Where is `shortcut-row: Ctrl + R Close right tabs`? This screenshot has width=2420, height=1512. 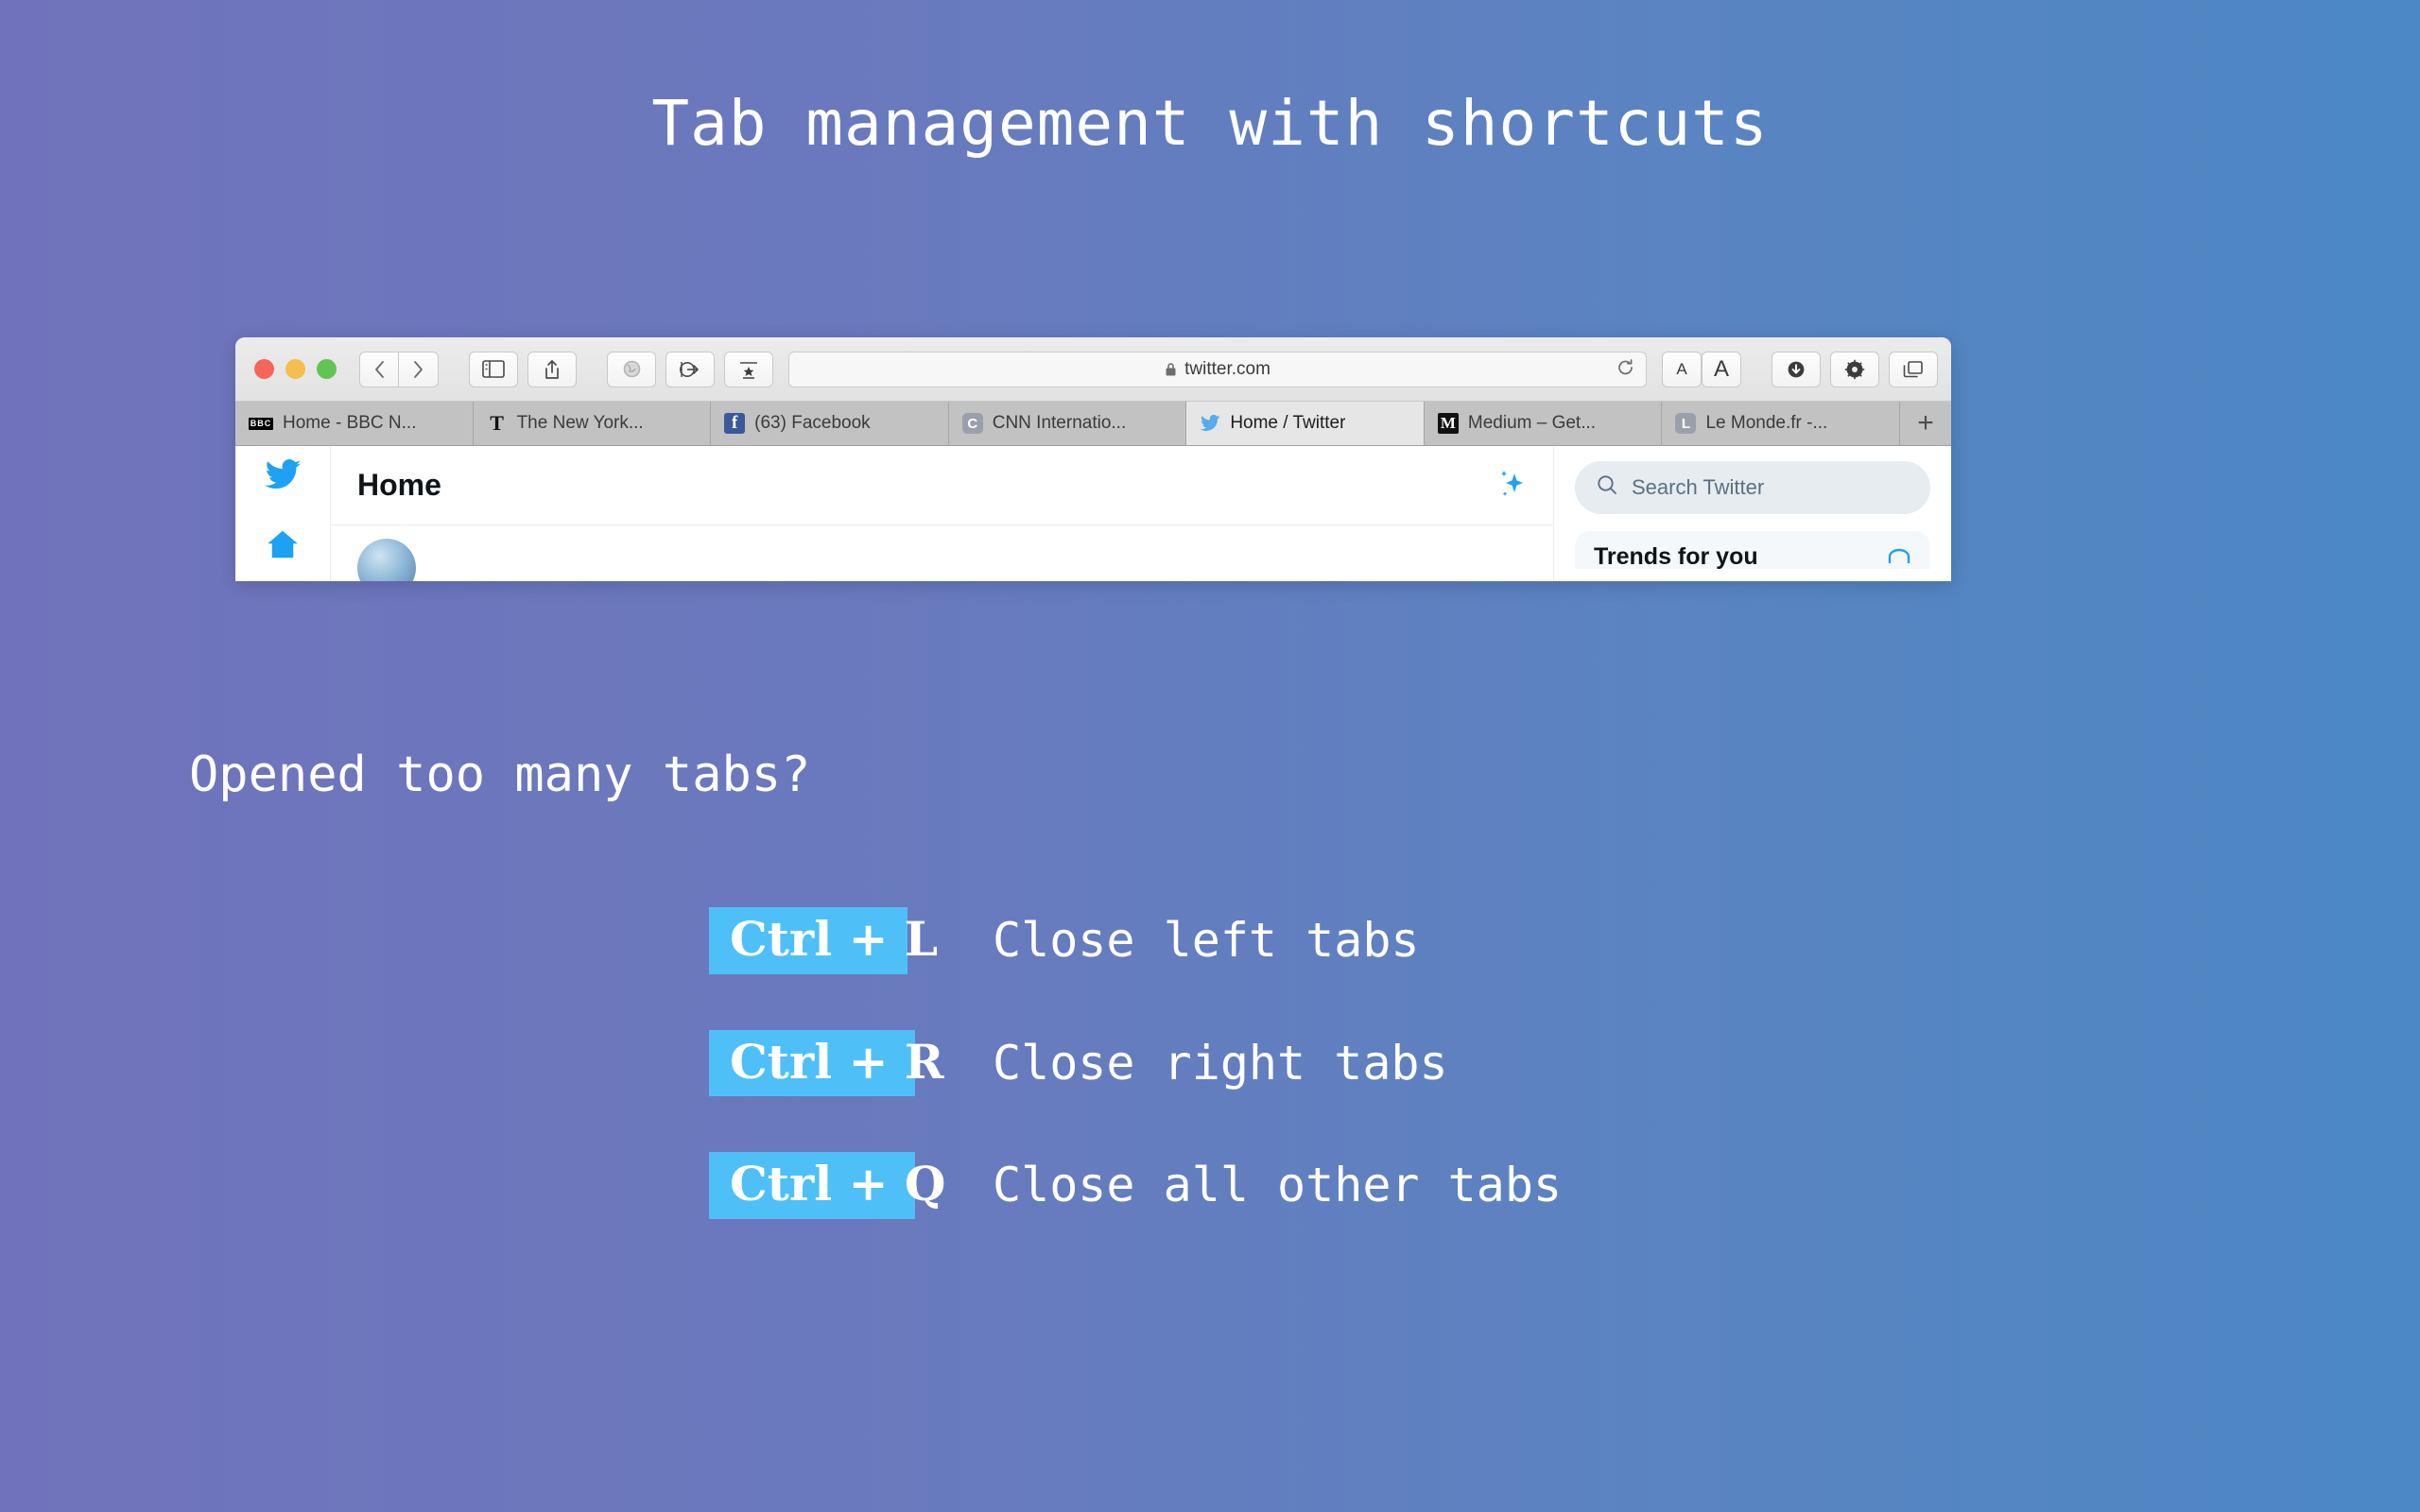
shortcut-row: Ctrl + R Close right tabs is located at coordinates (1135, 1062).